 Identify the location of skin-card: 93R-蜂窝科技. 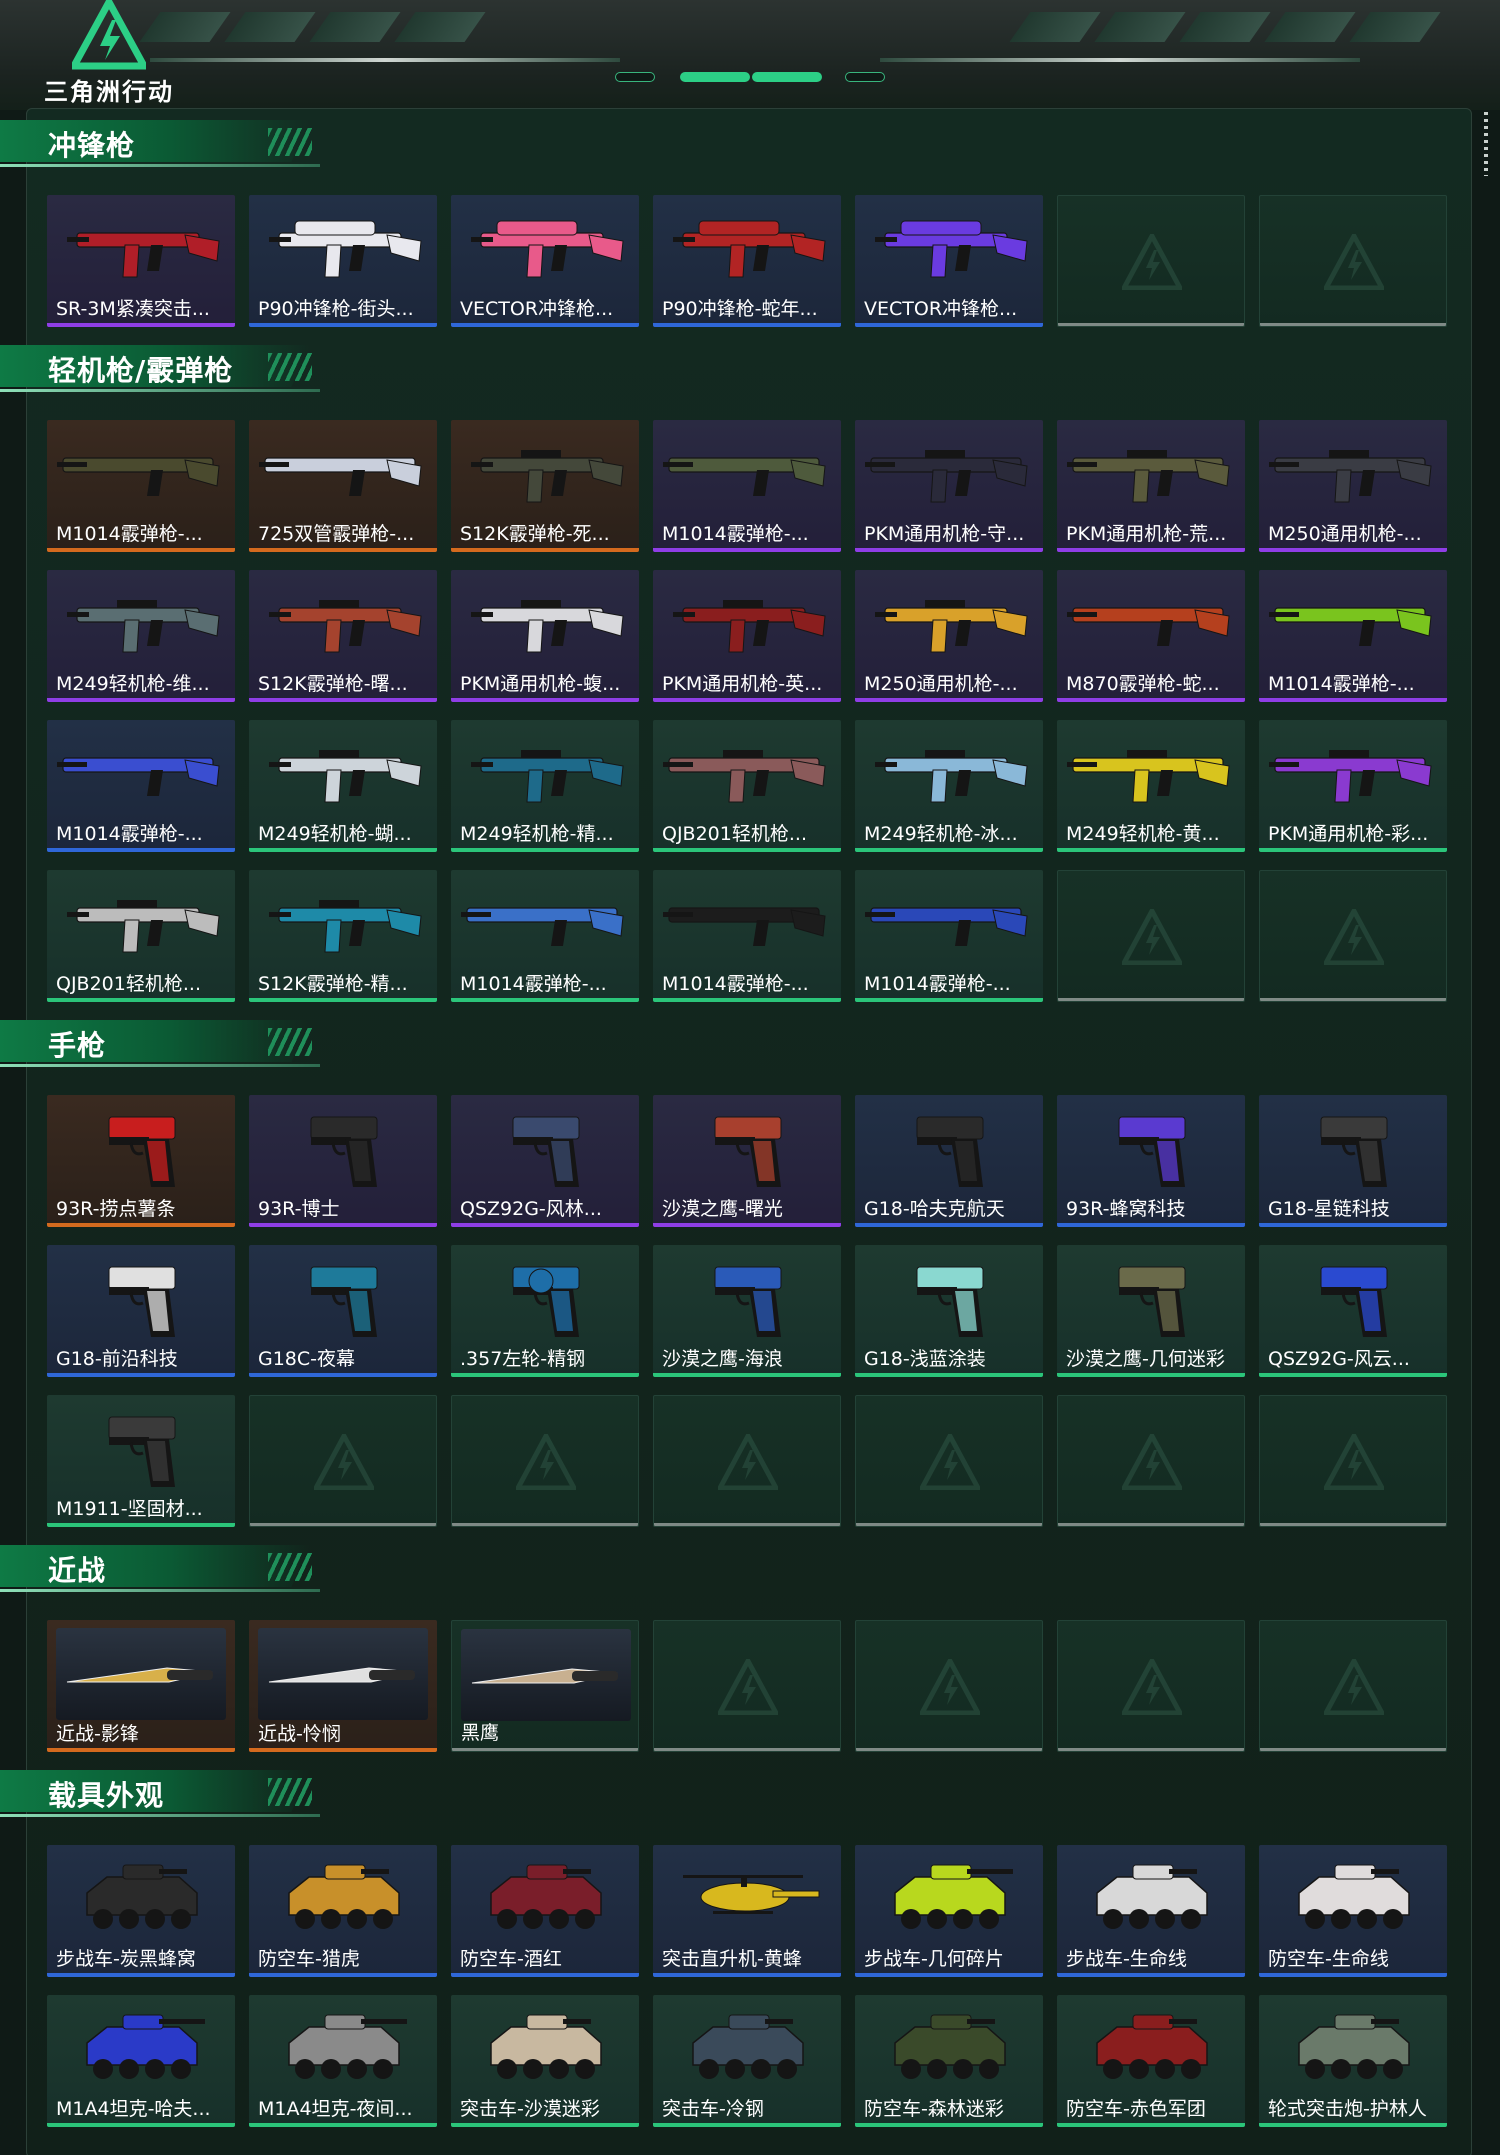
(1151, 1161).